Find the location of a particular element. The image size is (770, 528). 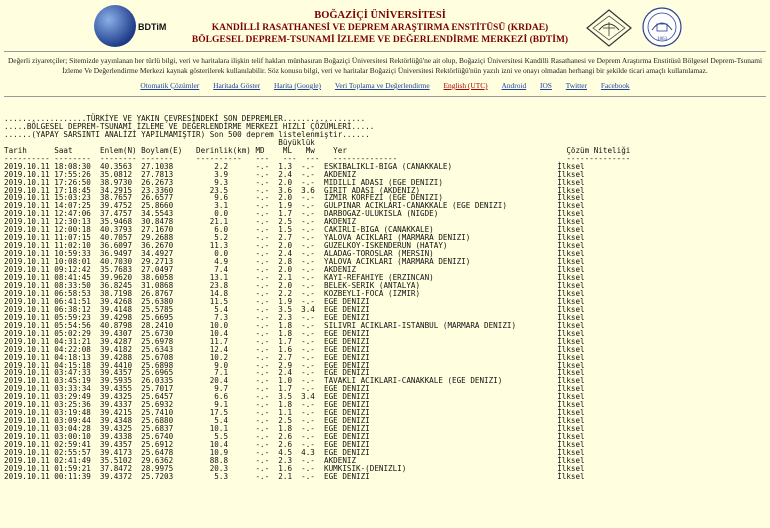

nav-facebook: Facebook is located at coordinates (615, 85).